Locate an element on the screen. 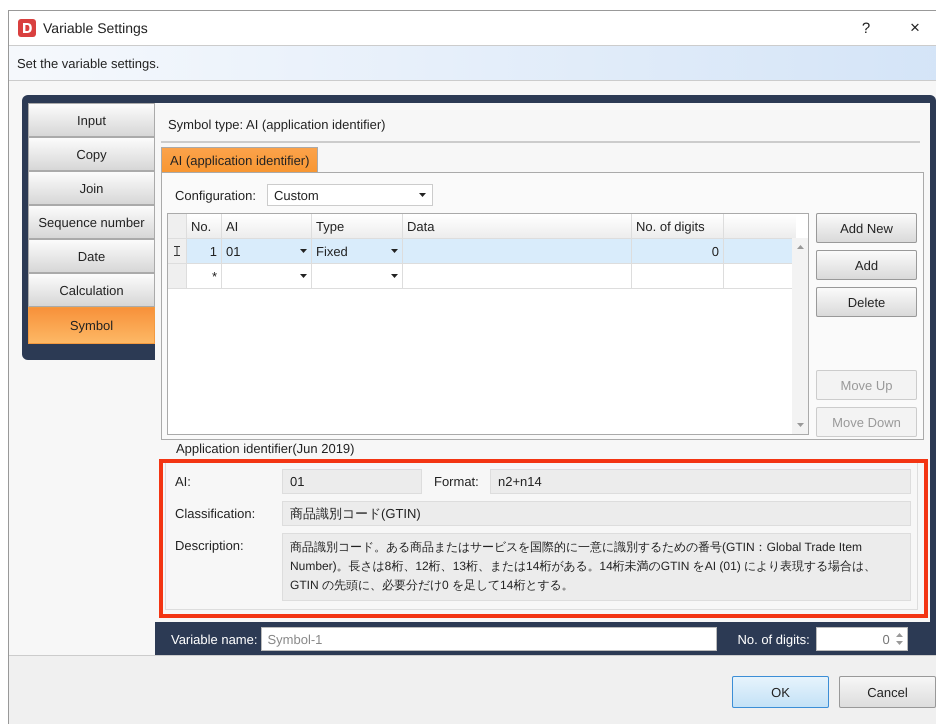 Image resolution: width=936 pixels, height=724 pixels. sidebar-item: Sequence number is located at coordinates (91, 222).